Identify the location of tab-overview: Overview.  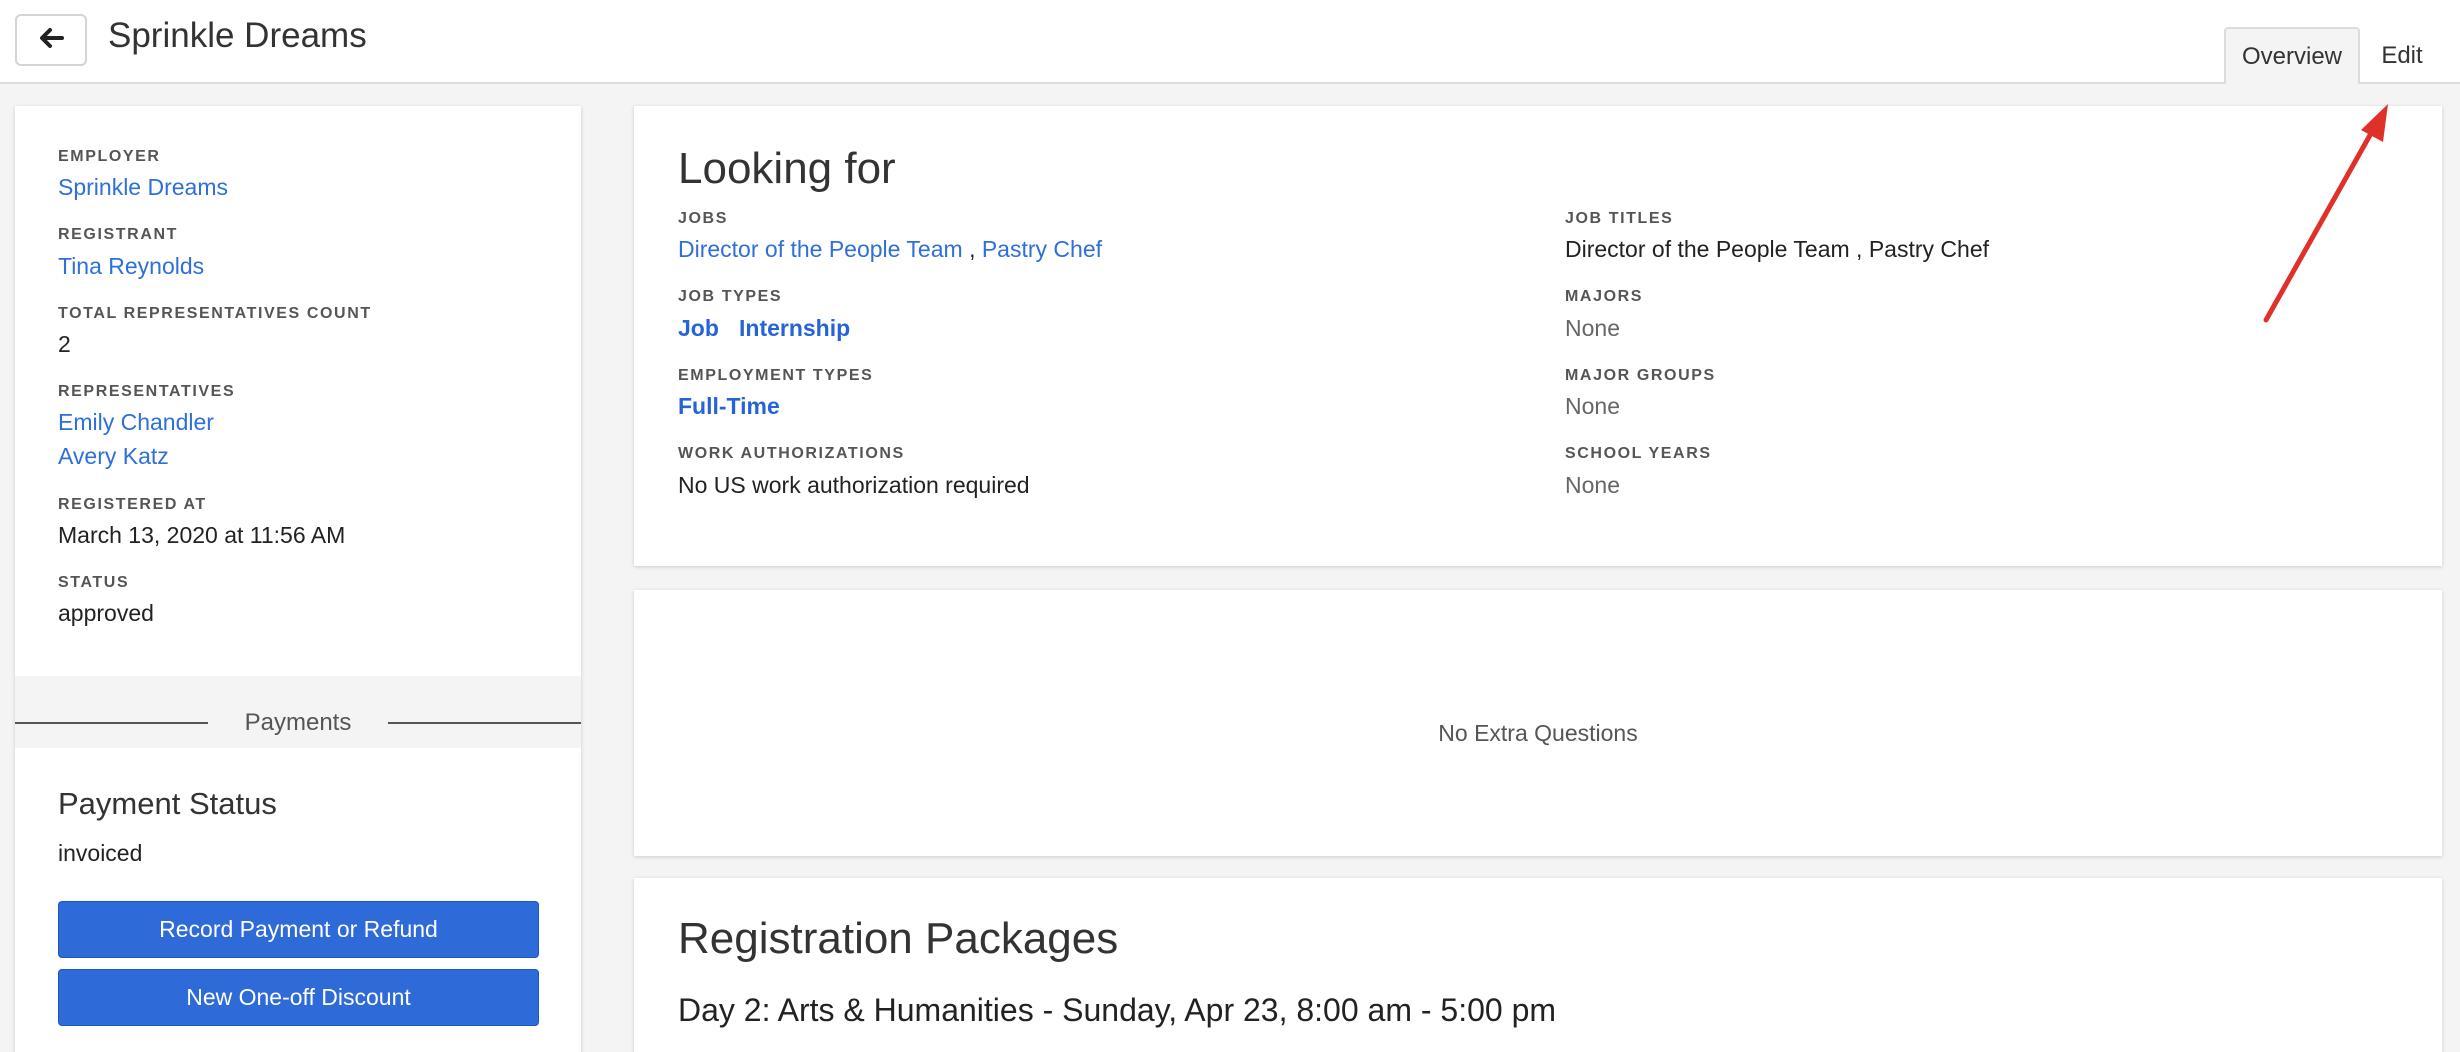
(2292, 55).